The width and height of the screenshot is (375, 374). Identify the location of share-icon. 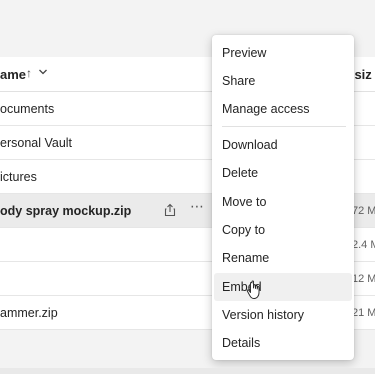
(170, 210).